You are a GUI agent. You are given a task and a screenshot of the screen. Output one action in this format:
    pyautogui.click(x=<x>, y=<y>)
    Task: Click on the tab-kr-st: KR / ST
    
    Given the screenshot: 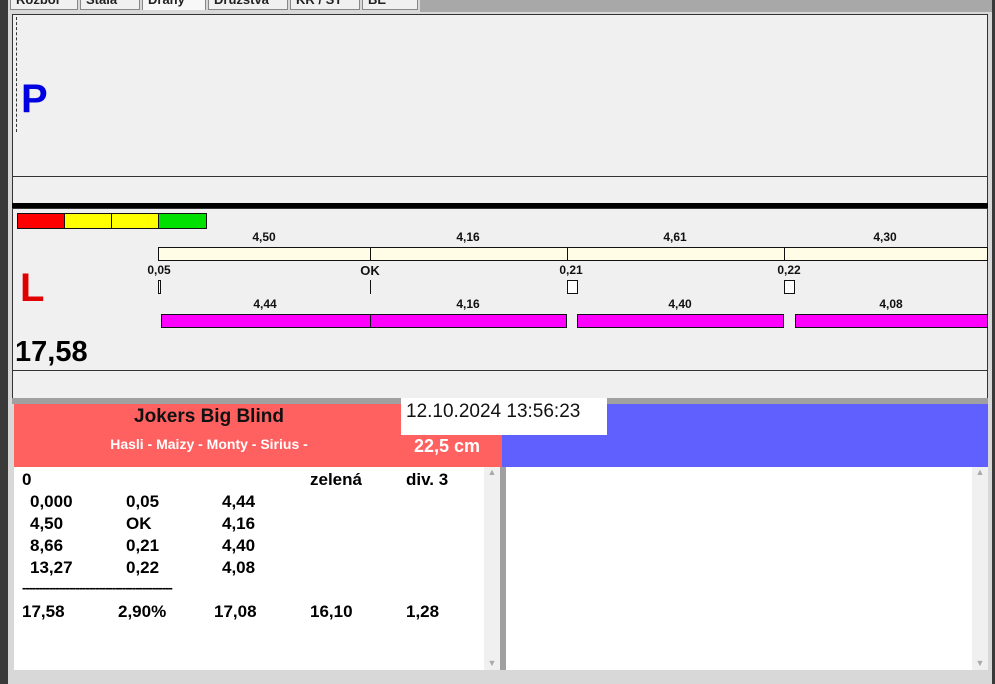 What is the action you would take?
    pyautogui.click(x=325, y=5)
    